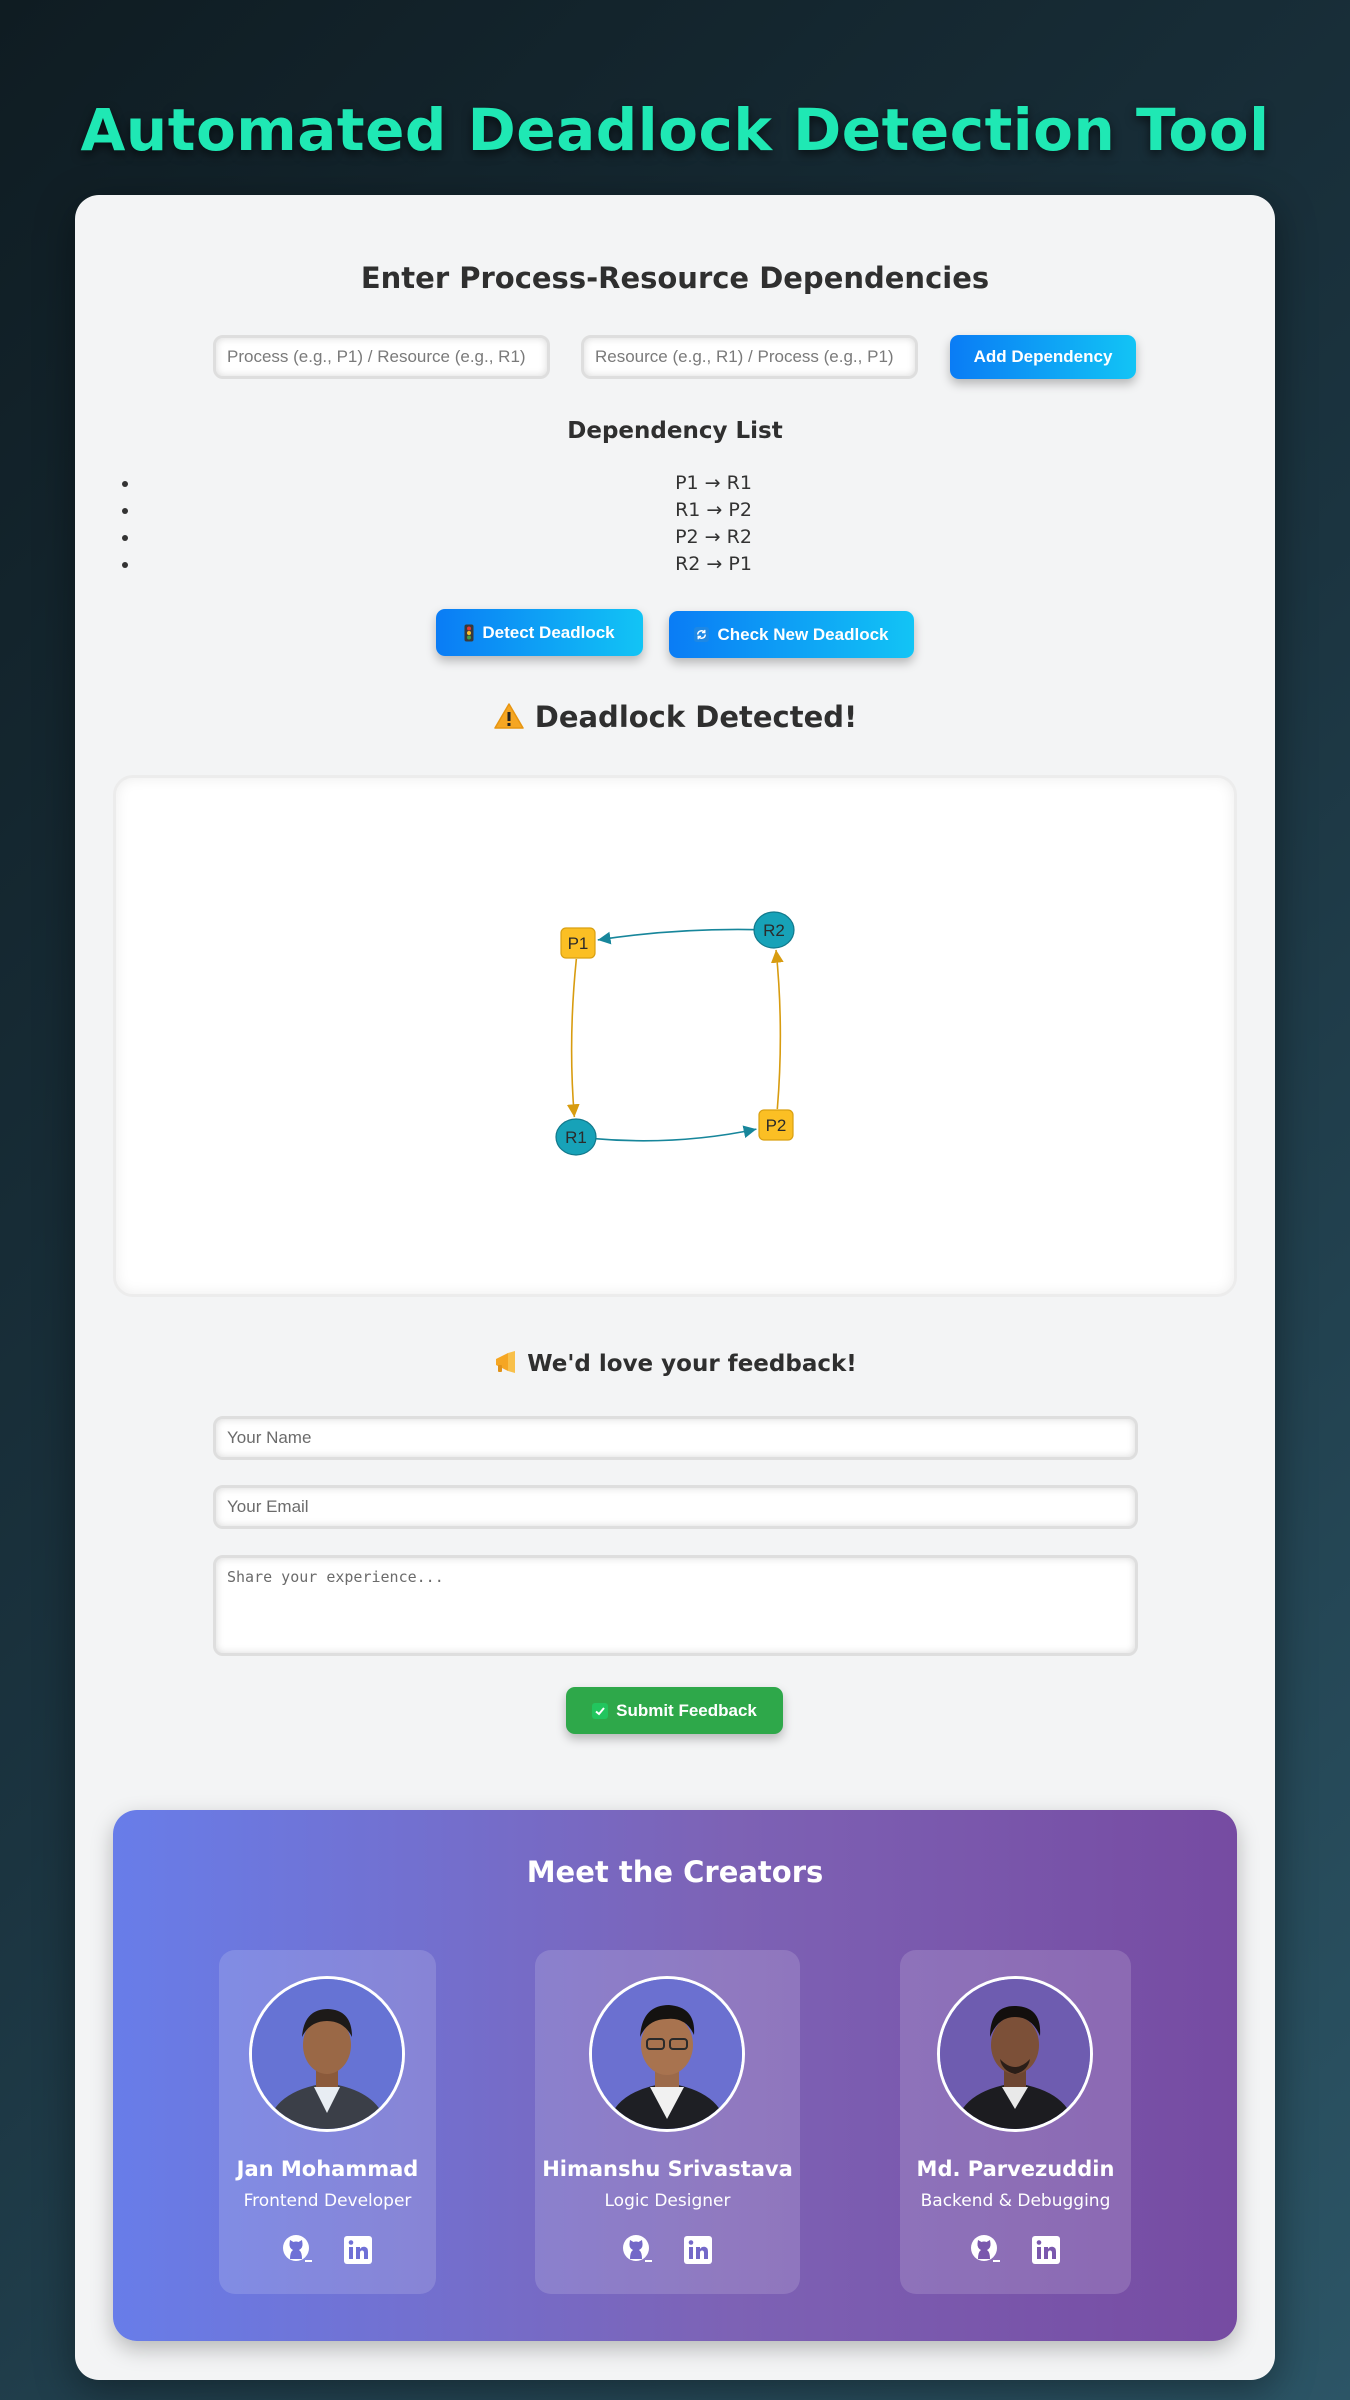 Image resolution: width=1350 pixels, height=2400 pixels. Describe the element at coordinates (327, 2201) in the screenshot. I see `creator-role: Frontend Developer` at that location.